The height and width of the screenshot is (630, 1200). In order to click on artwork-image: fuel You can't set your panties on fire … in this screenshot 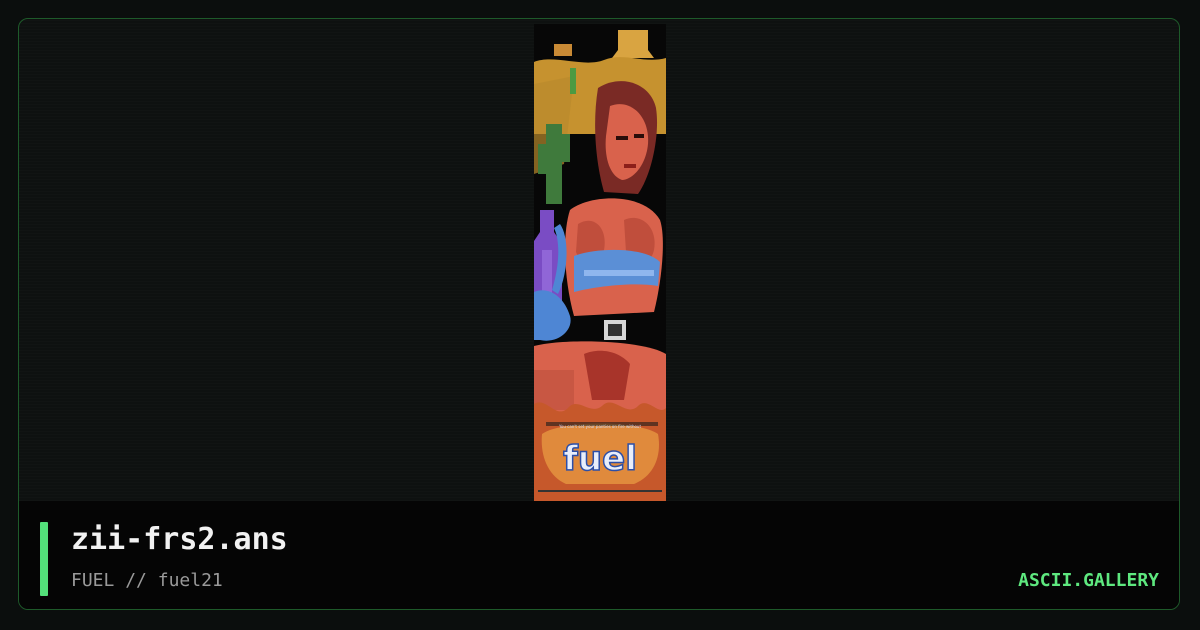, I will do `click(600, 263)`.